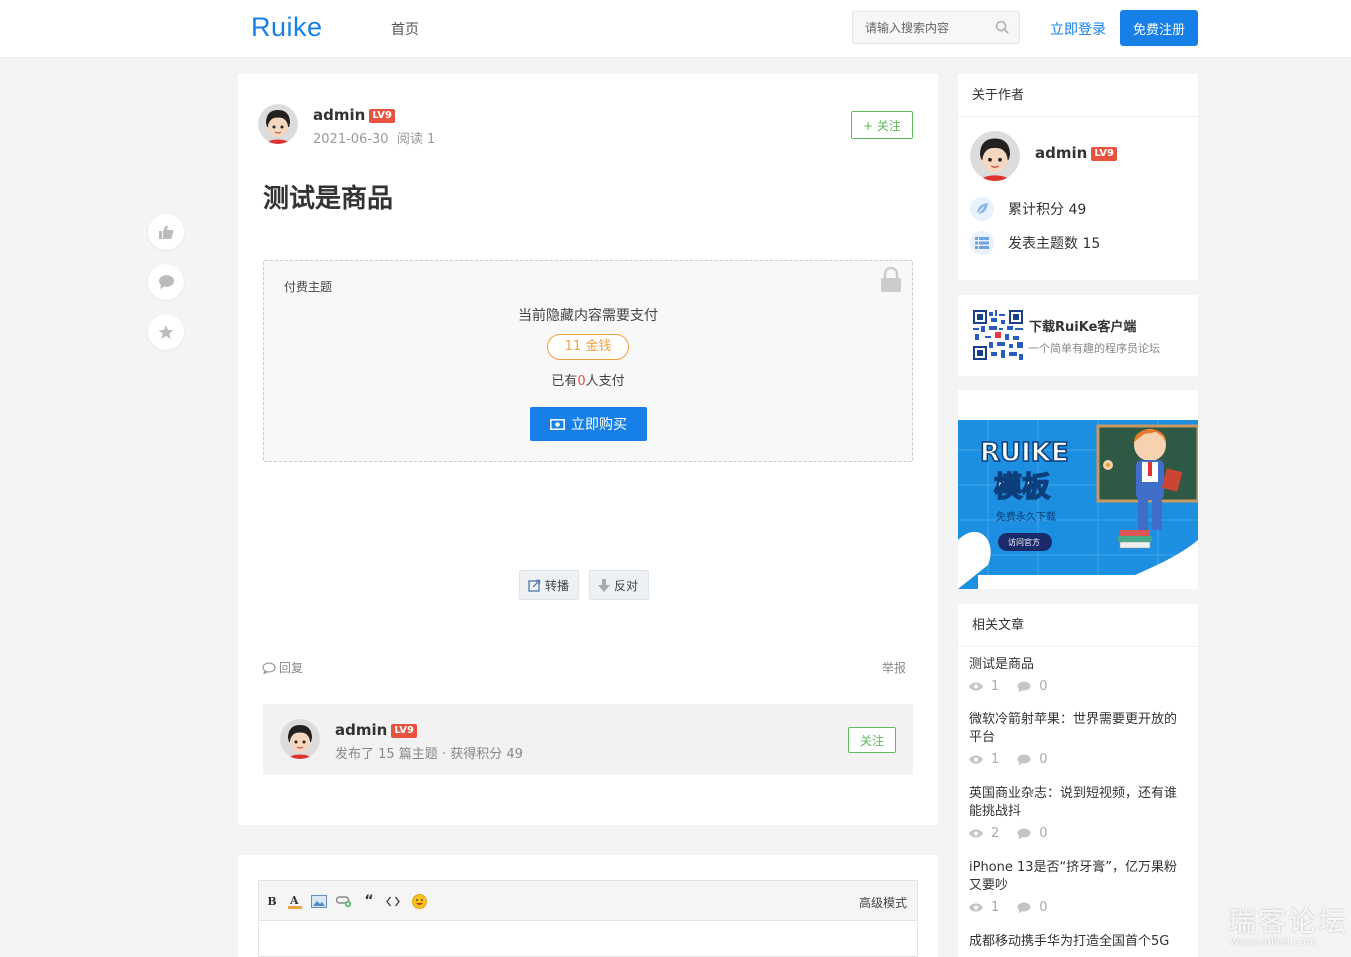 This screenshot has width=1351, height=957. I want to click on paid-count-number: 0, so click(581, 381).